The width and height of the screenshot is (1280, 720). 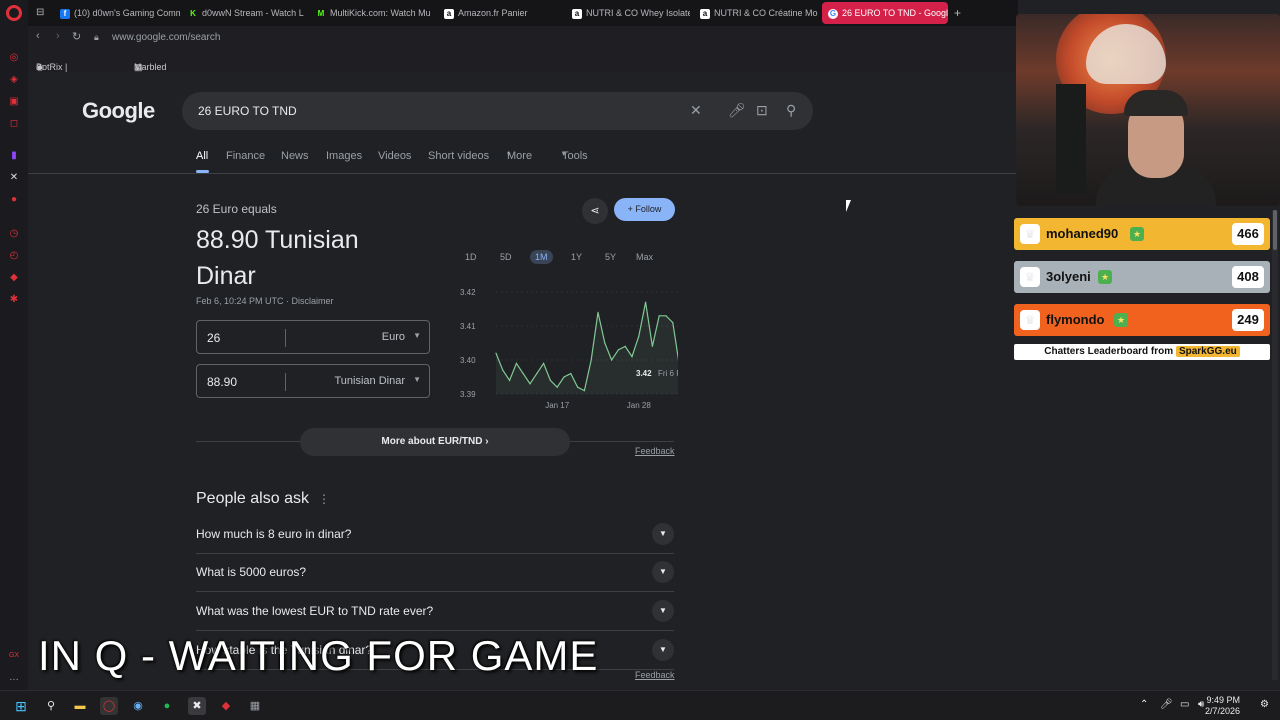 What do you see at coordinates (21, 706) in the screenshot?
I see `windows-start-icon: ⊞` at bounding box center [21, 706].